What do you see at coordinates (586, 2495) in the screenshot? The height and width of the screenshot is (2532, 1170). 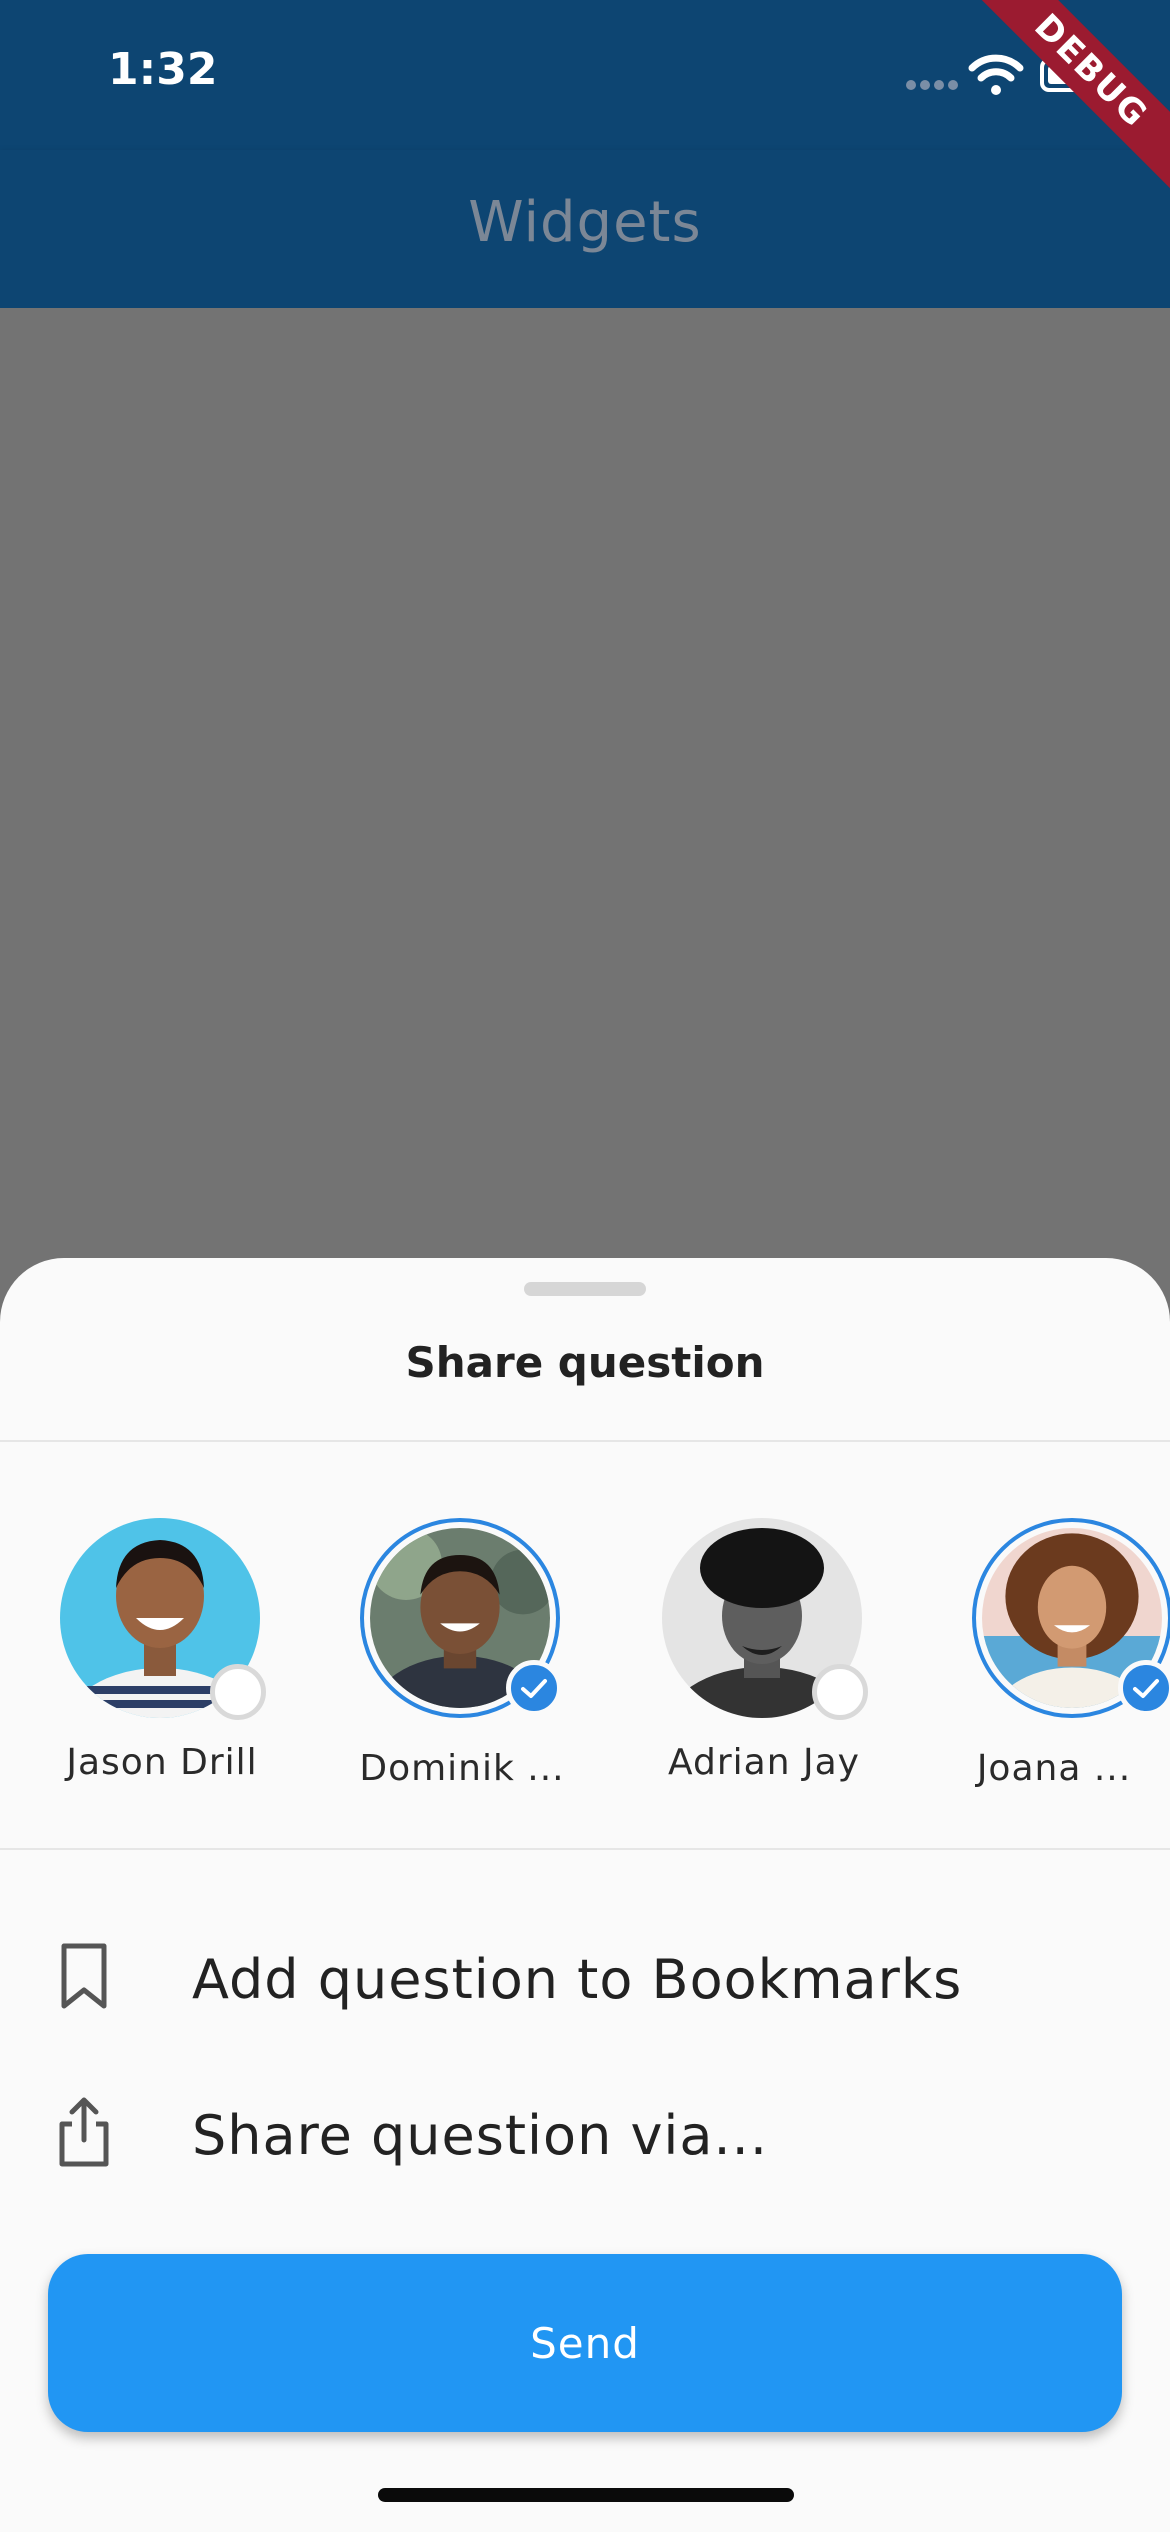 I see `home-indicator` at bounding box center [586, 2495].